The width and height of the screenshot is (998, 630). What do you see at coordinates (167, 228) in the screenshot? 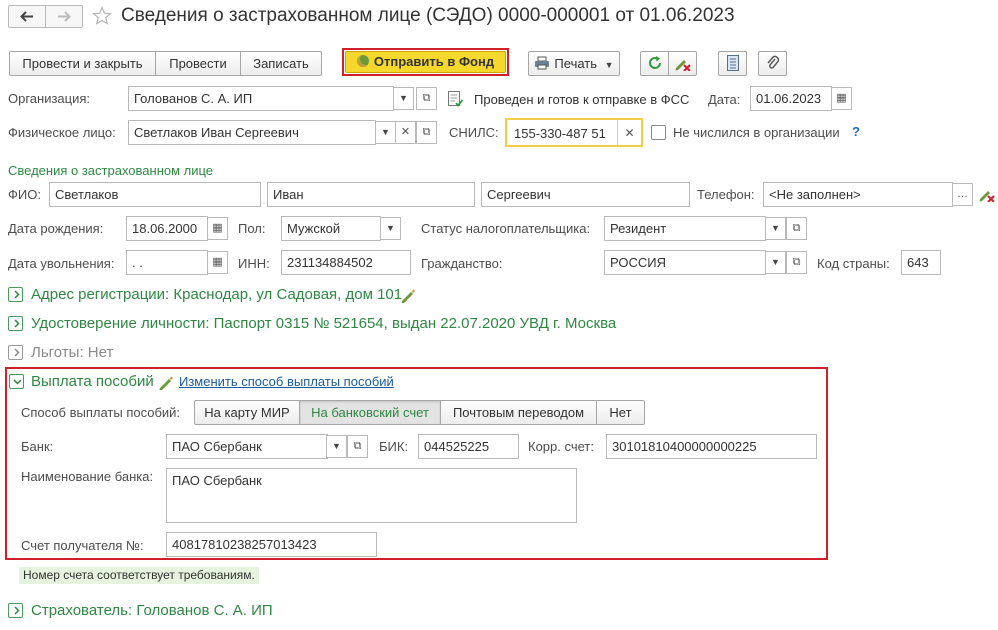
I see `birth-date-field: 18.06.2000` at bounding box center [167, 228].